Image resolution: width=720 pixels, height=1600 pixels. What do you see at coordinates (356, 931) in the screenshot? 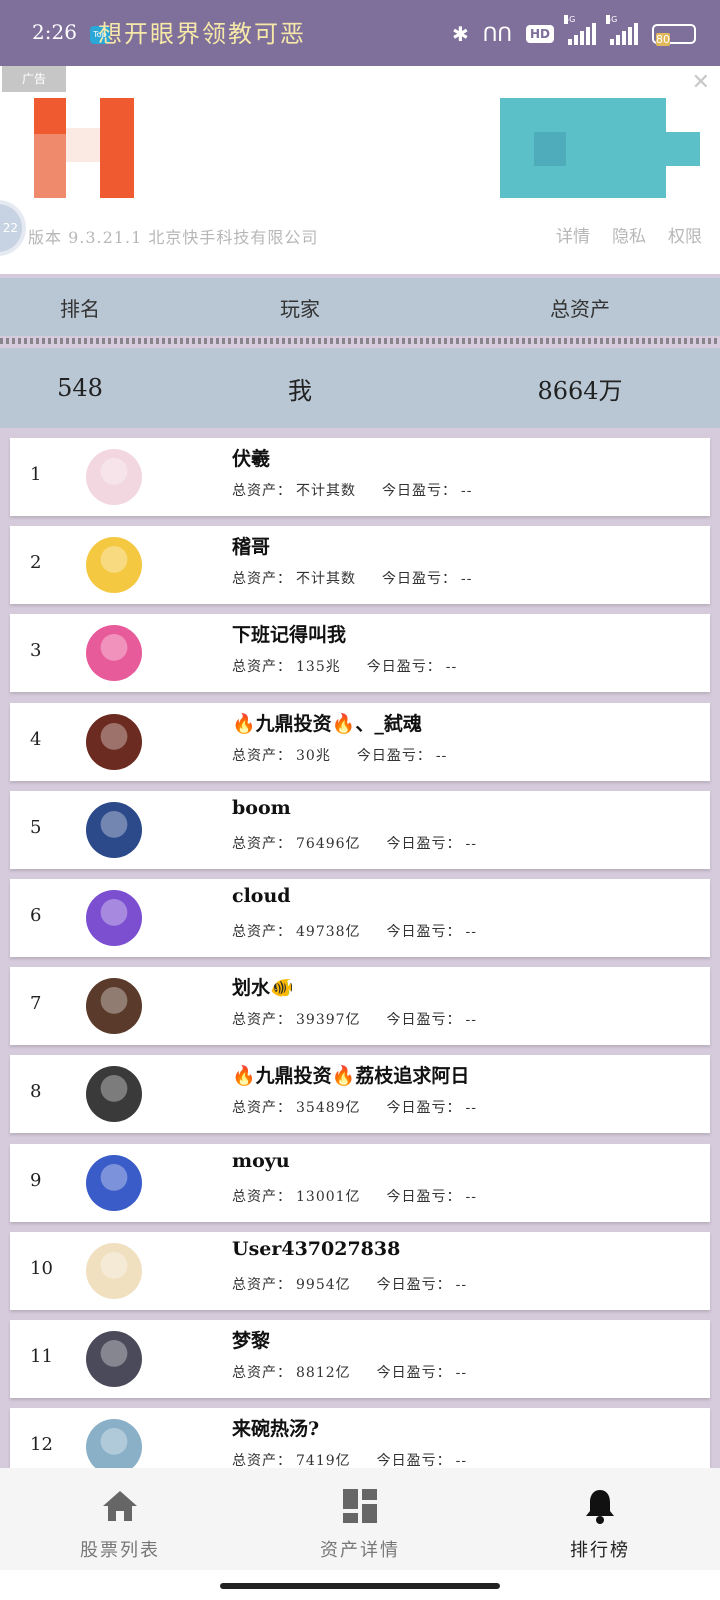
I see `player-info: 总资产： 49738亿 今日盈亏： --` at bounding box center [356, 931].